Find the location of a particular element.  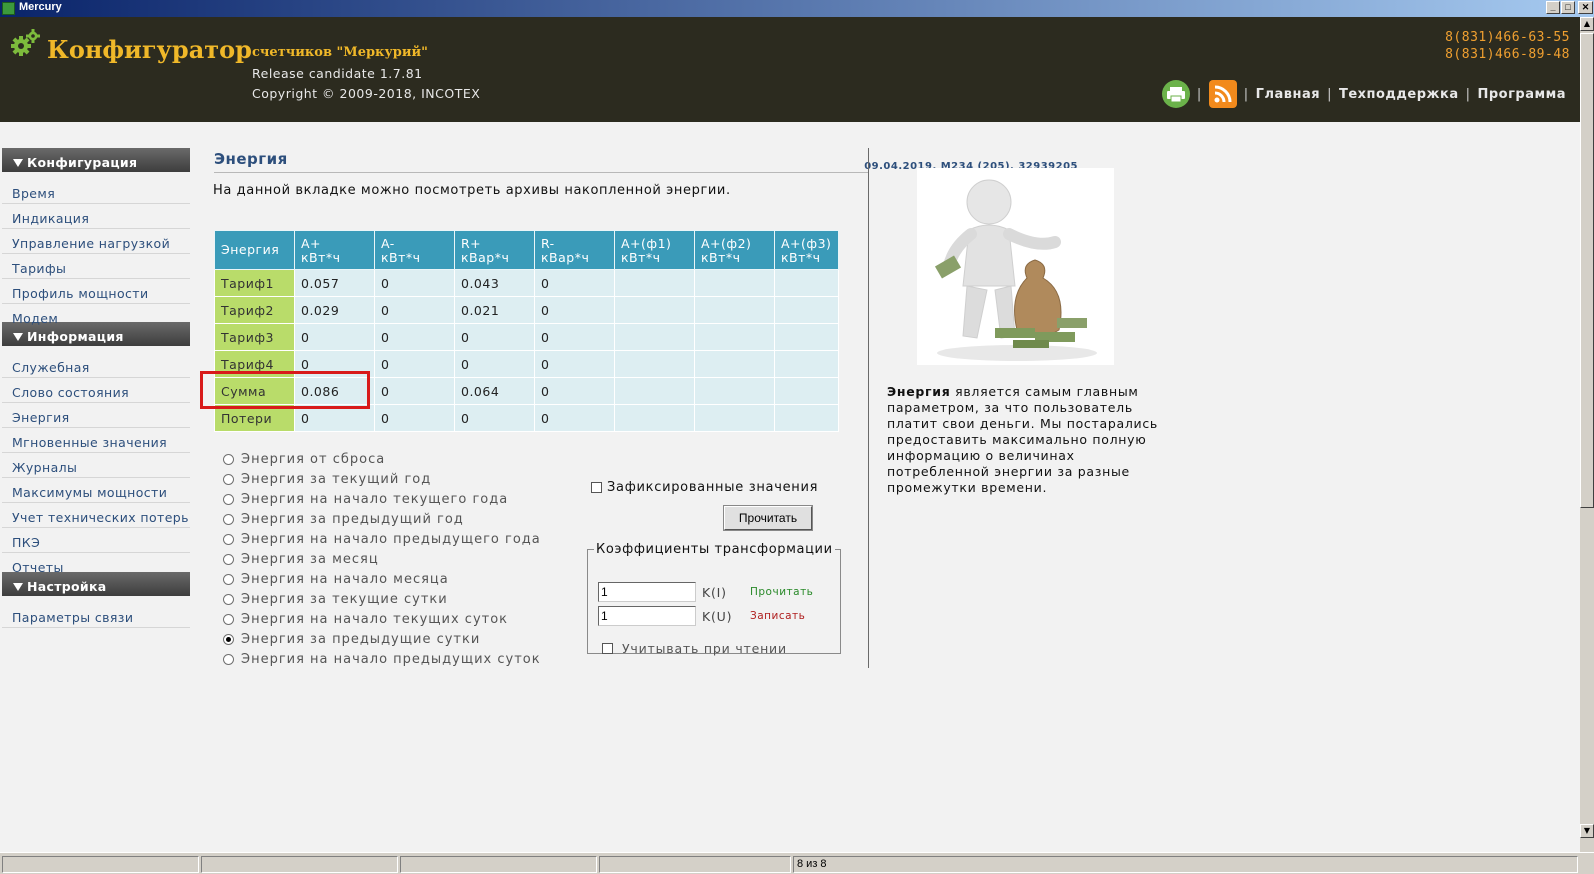

col-header-r-plus: R+ кВар*ч is located at coordinates (494, 250).